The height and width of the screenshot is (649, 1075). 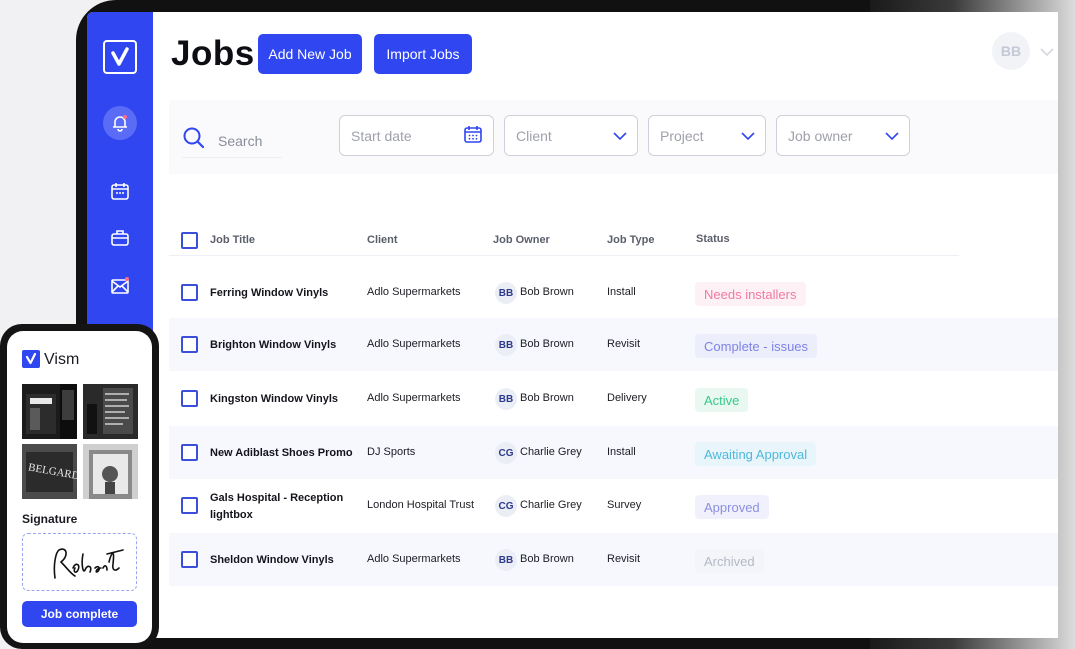 I want to click on job-title-cell: Brighton Window Vinyls, so click(x=282, y=345).